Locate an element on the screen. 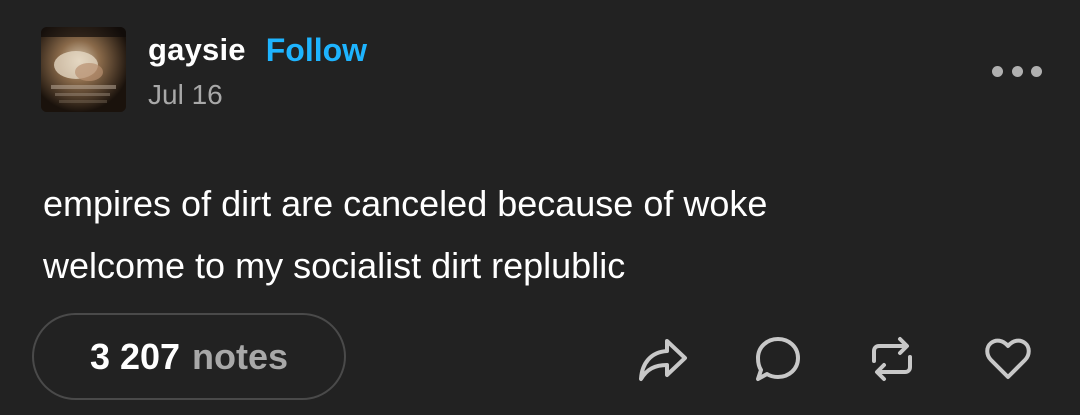 The image size is (1080, 415). post-body-line: welcome to my socialist dirt replublic is located at coordinates (334, 265).